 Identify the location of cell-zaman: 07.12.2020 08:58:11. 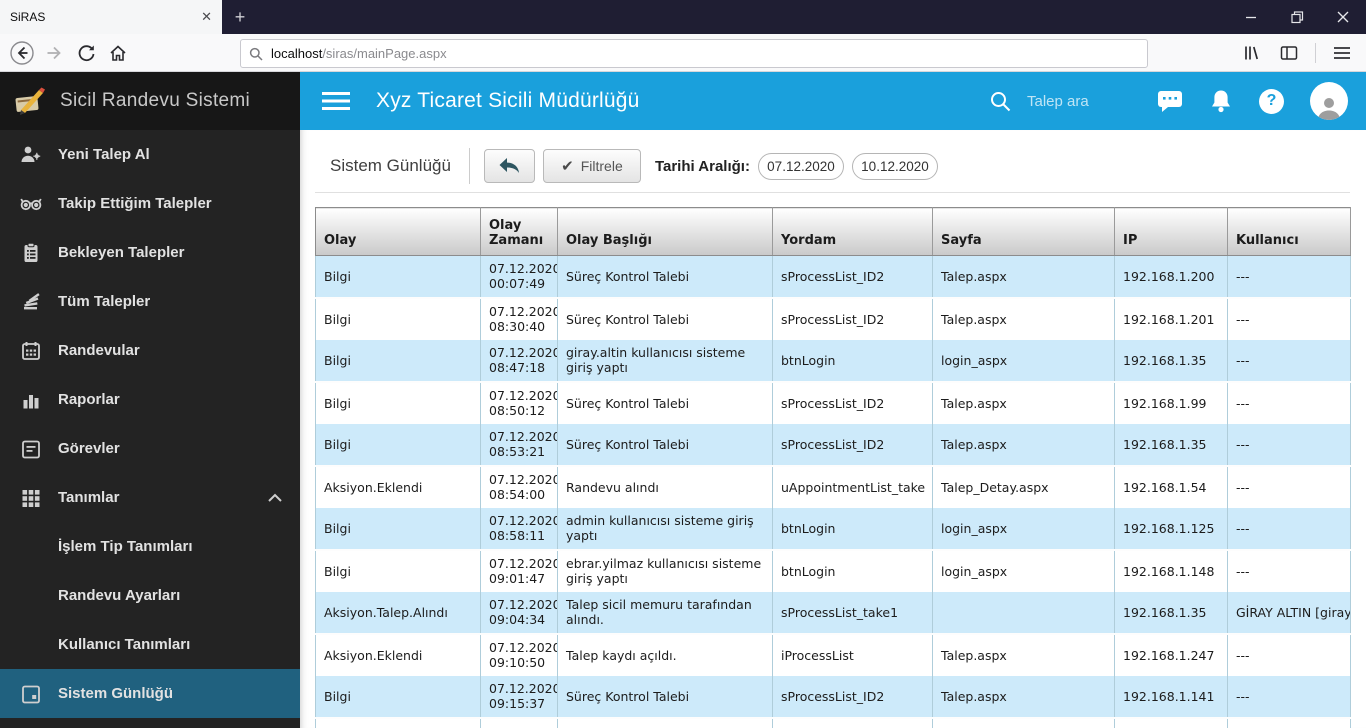
(519, 529).